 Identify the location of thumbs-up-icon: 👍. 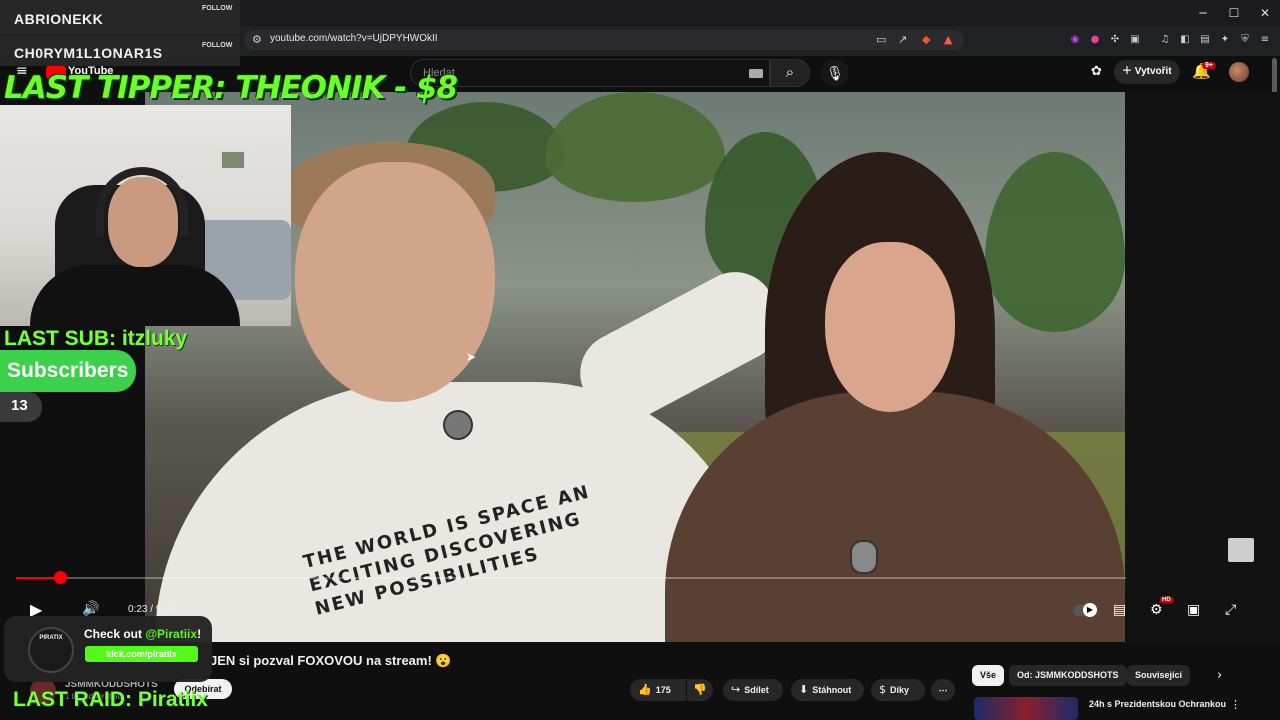
(645, 689).